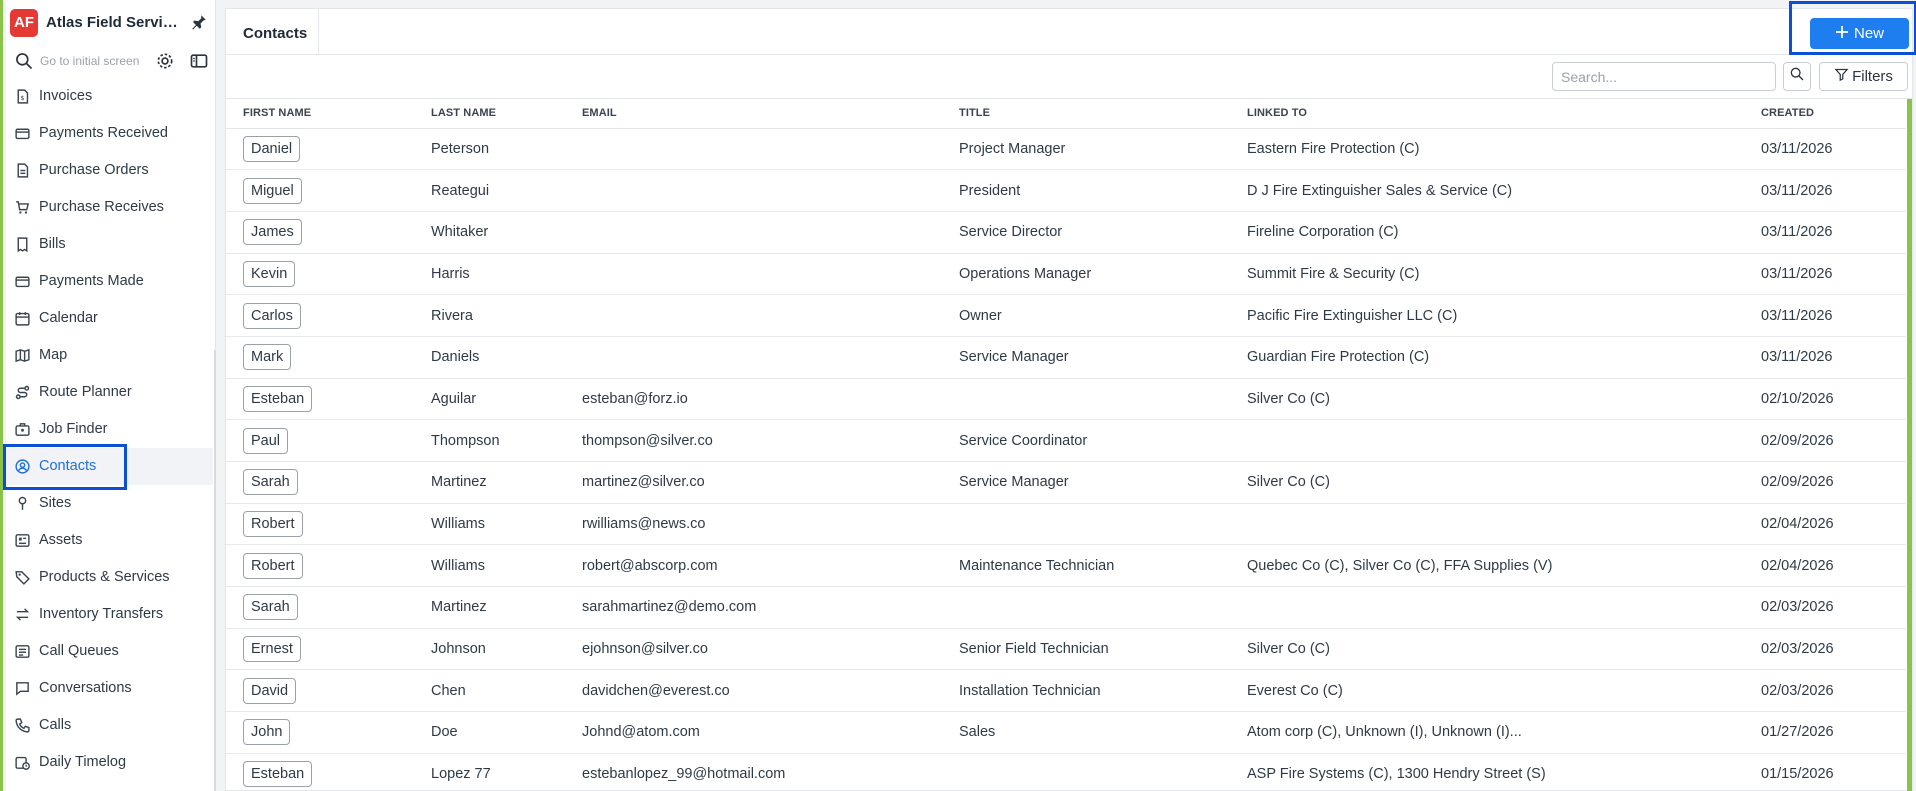 The height and width of the screenshot is (791, 1916). What do you see at coordinates (272, 315) in the screenshot?
I see `first-name-link: Carlos` at bounding box center [272, 315].